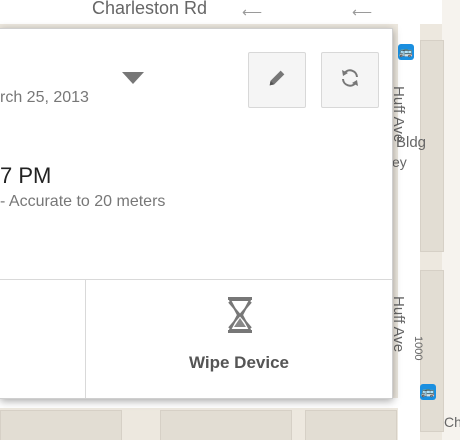  I want to click on chevron-down-icon, so click(133, 78).